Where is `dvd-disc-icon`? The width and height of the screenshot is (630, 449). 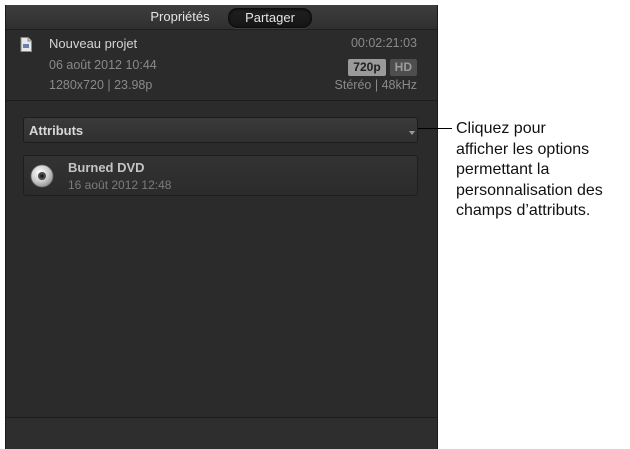 dvd-disc-icon is located at coordinates (42, 176).